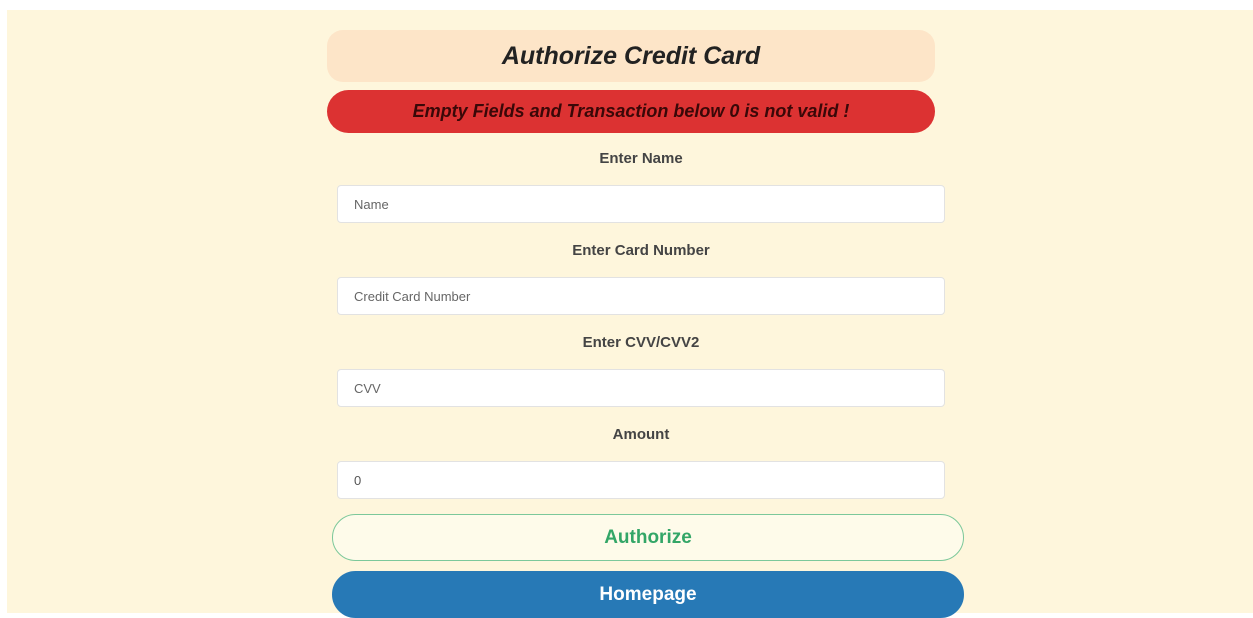 The width and height of the screenshot is (1253, 618). I want to click on page-title: Authorize Credit Card, so click(631, 56).